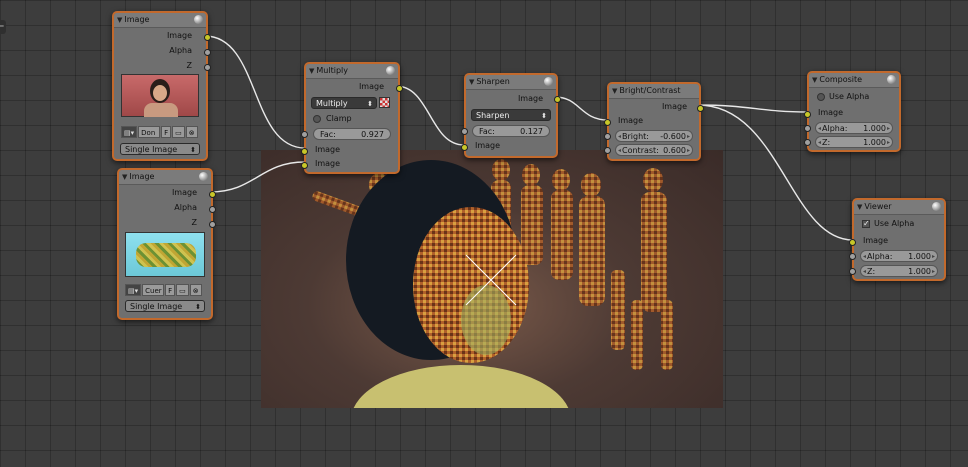 This screenshot has width=968, height=467. What do you see at coordinates (3, 27) in the screenshot?
I see `sidebar-toggle-tab: ━` at bounding box center [3, 27].